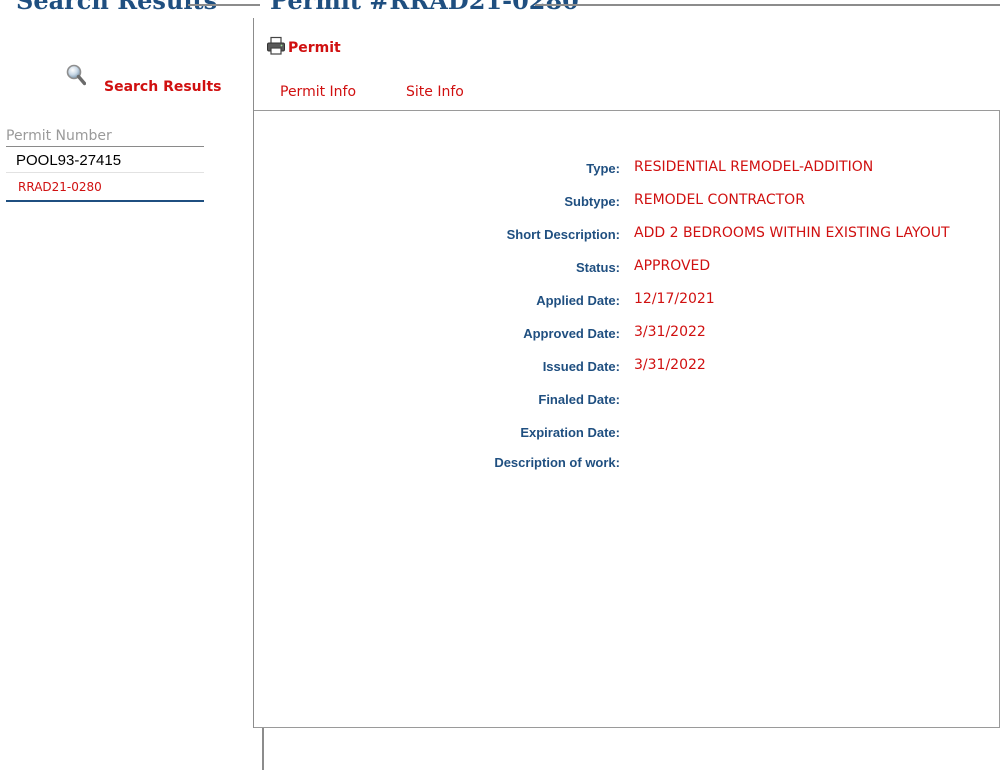 This screenshot has height=770, width=1002. What do you see at coordinates (592, 201) in the screenshot?
I see `field-subtype-label: Subtype:` at bounding box center [592, 201].